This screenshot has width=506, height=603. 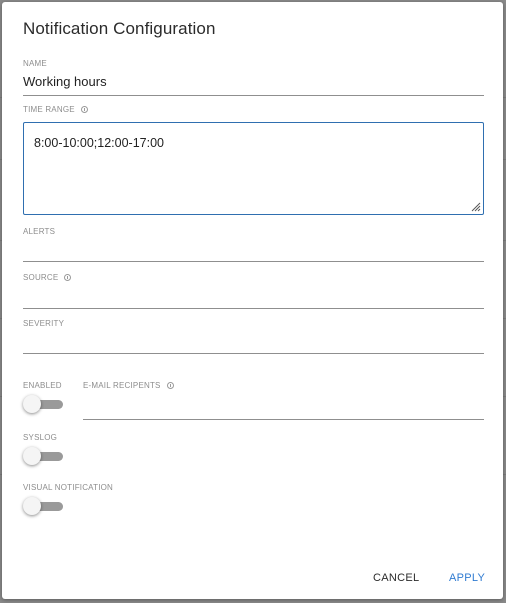 I want to click on visual-notification-toggle-knob, so click(x=32, y=506).